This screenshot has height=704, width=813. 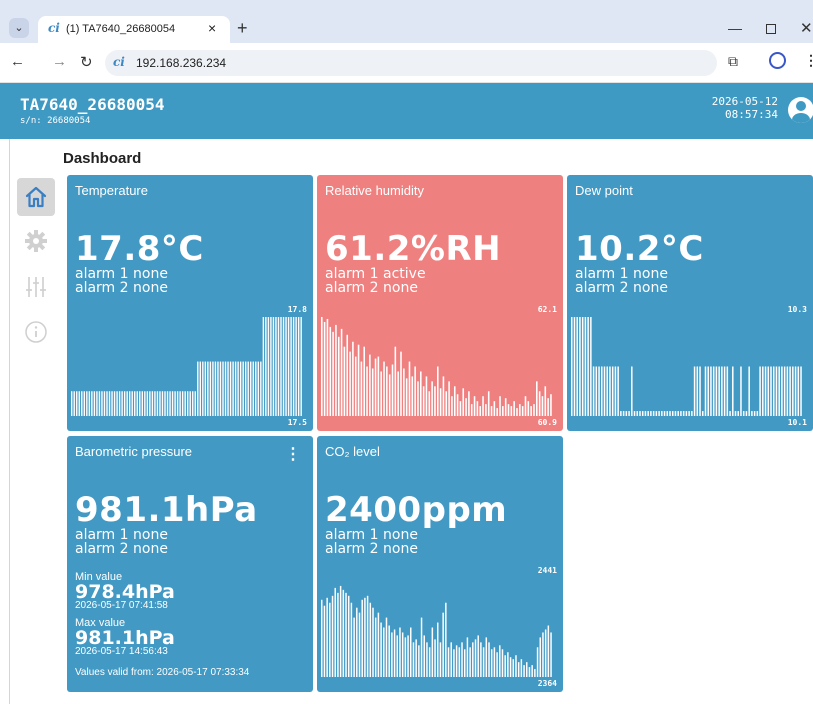 What do you see at coordinates (411, 63) in the screenshot?
I see `url-bar: ci 192.168.236.234` at bounding box center [411, 63].